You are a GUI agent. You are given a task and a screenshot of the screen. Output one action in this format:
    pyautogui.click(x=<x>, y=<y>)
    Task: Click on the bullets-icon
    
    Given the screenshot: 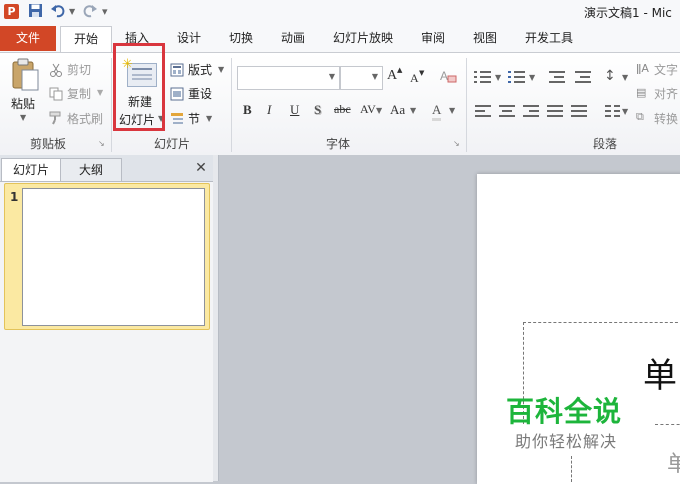 What is the action you would take?
    pyautogui.click(x=483, y=77)
    